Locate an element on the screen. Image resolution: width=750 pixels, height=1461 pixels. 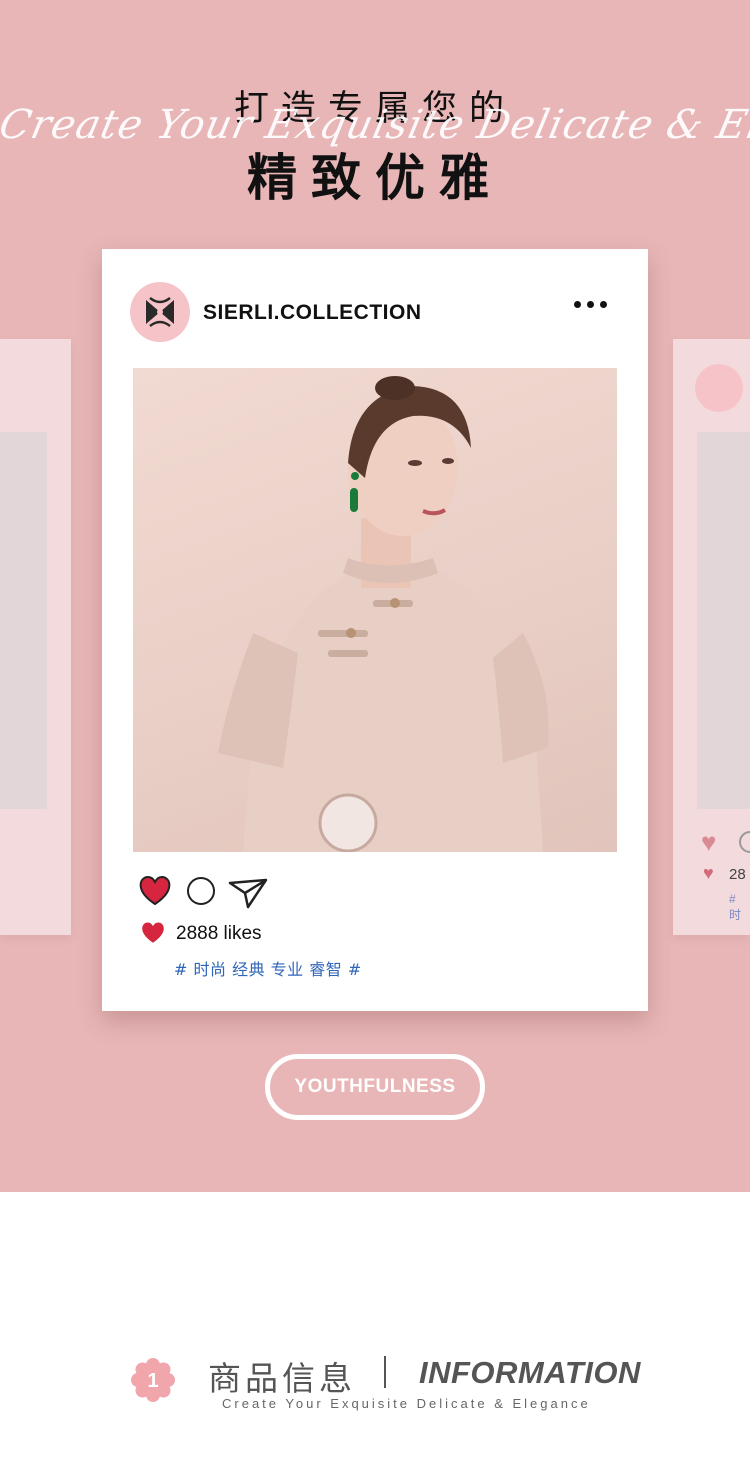
badge-number: 1 is located at coordinates (152, 1381).